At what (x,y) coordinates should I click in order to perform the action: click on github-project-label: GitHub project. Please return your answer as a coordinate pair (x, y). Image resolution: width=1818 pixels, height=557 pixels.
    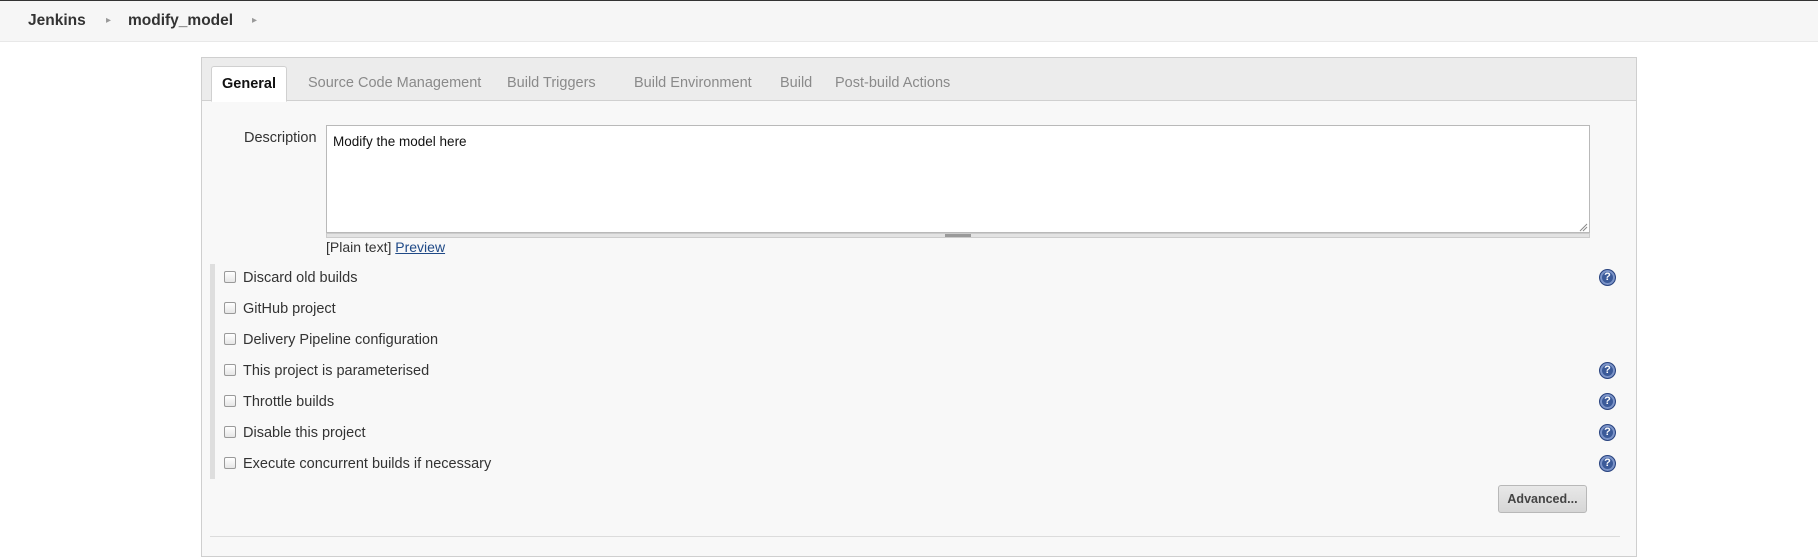
    Looking at the image, I should click on (289, 309).